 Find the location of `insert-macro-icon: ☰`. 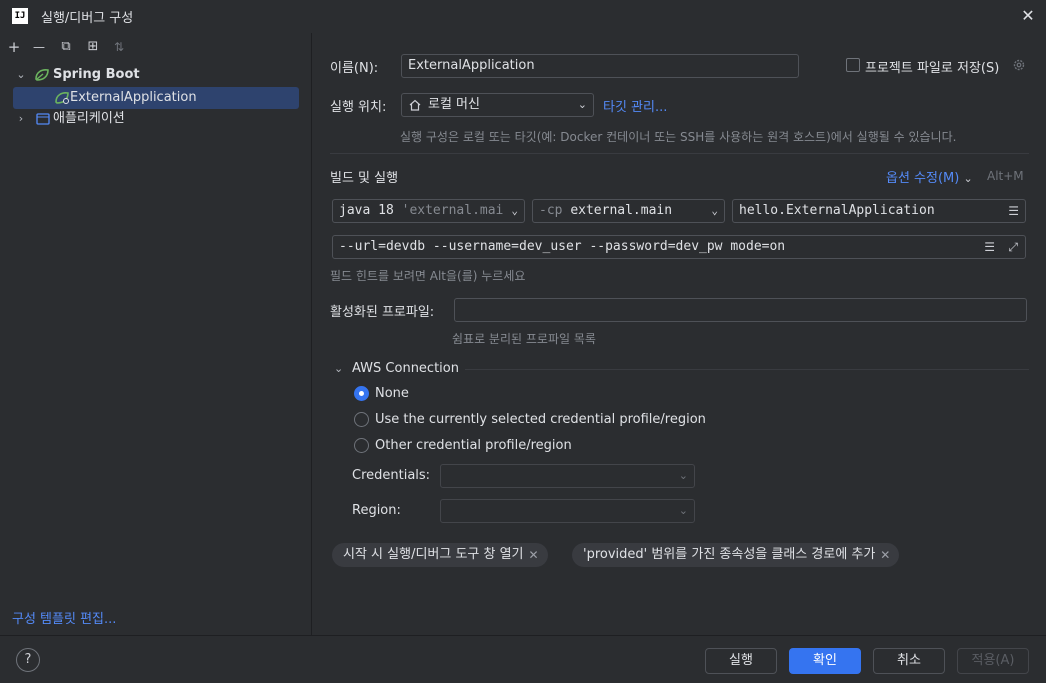

insert-macro-icon: ☰ is located at coordinates (989, 247).